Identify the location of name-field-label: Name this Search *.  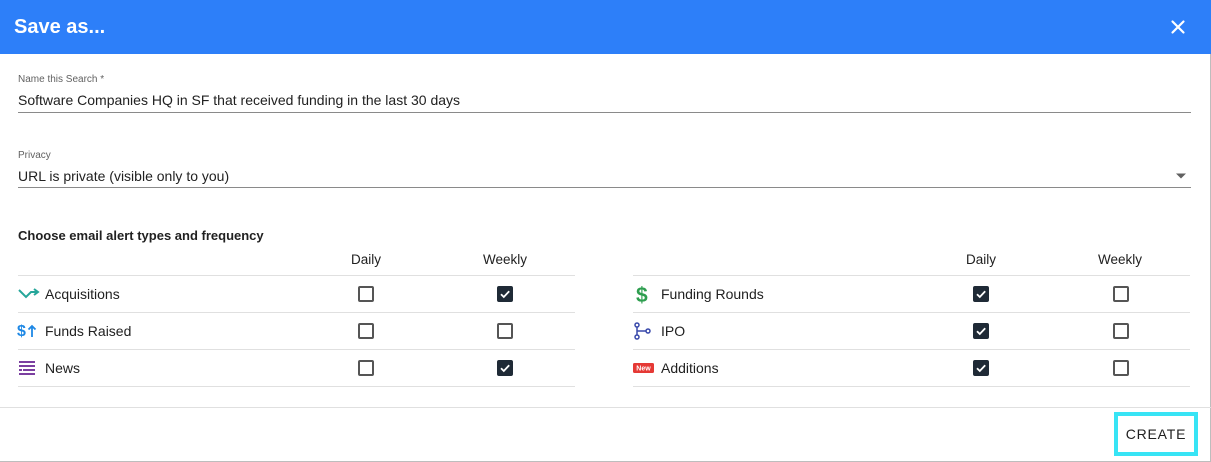
(61, 79).